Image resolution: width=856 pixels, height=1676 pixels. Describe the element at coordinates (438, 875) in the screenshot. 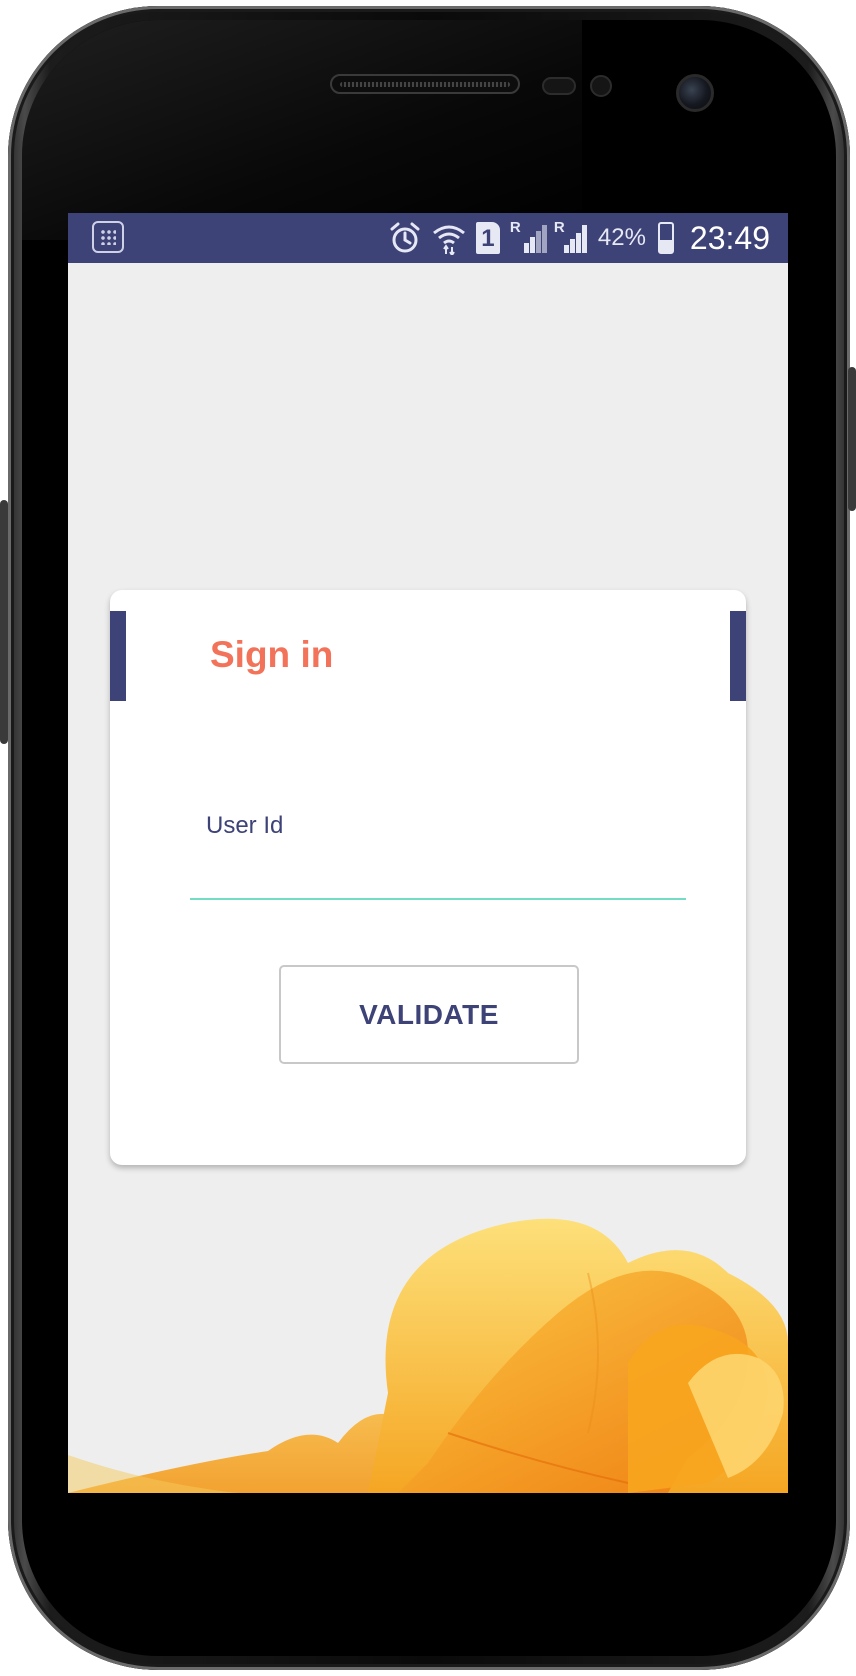

I see `user-id-input` at that location.